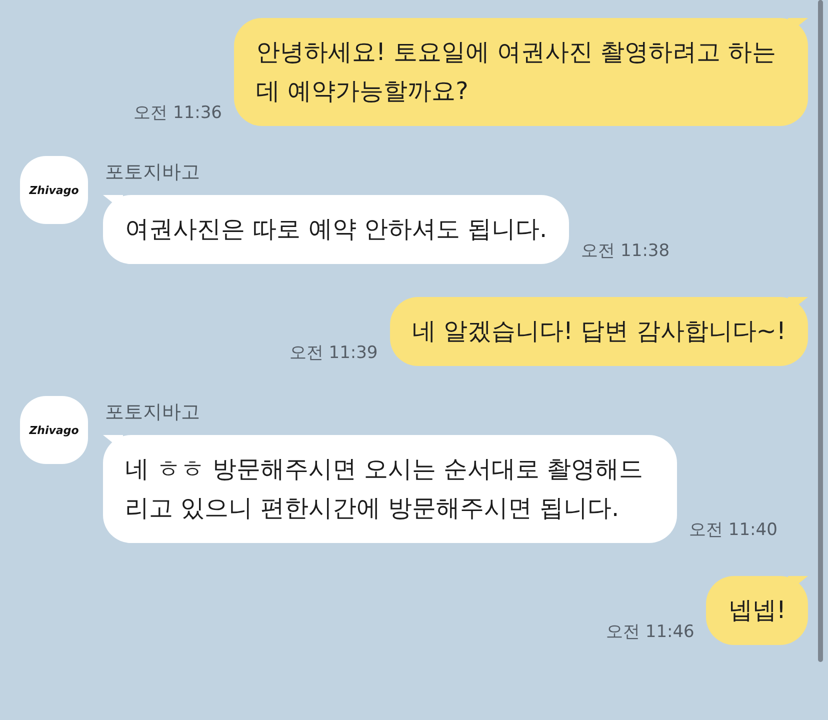 This screenshot has width=828, height=720. What do you see at coordinates (336, 229) in the screenshot?
I see `received-message-bubble: 여권사진은 따로 예약 안하셔도 됩니다.` at bounding box center [336, 229].